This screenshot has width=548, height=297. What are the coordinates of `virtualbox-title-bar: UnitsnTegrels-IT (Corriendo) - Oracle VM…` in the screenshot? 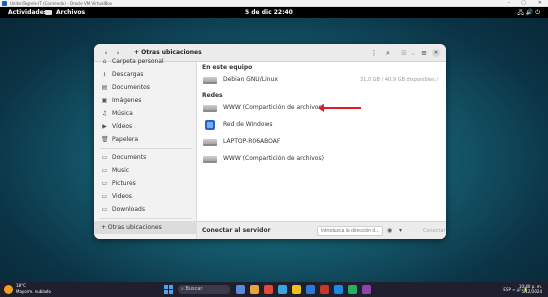 It's located at (274, 3).